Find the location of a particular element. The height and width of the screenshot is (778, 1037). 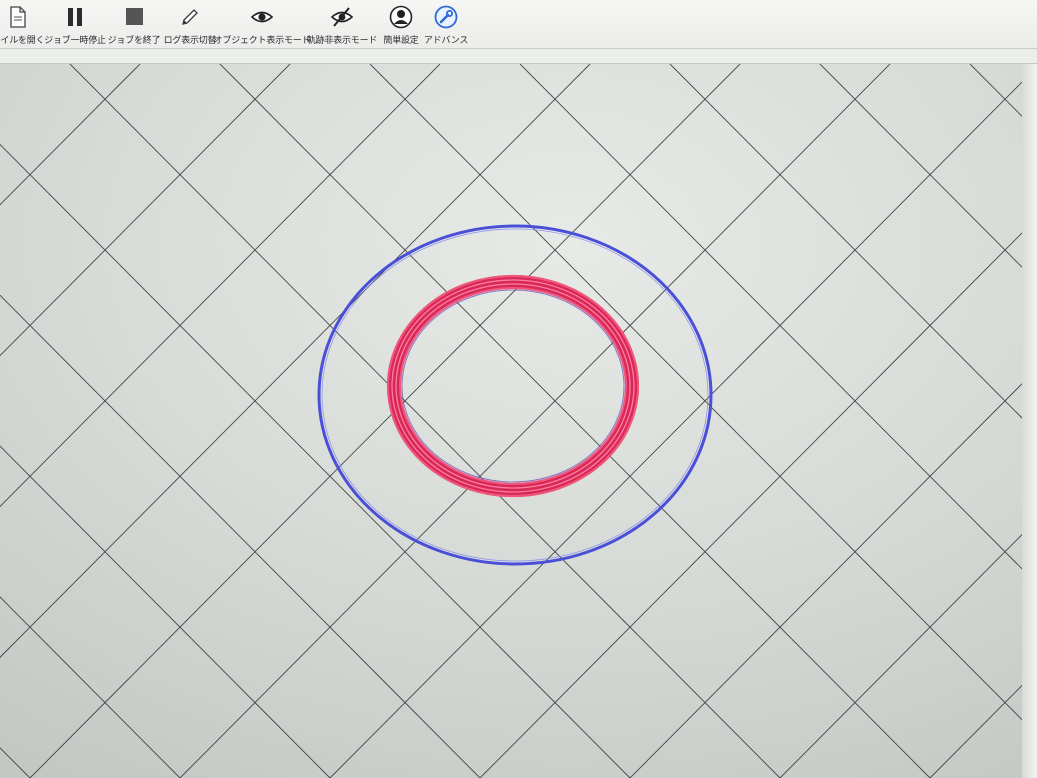

easy-settings-button: 簡単設定 is located at coordinates (401, 26).